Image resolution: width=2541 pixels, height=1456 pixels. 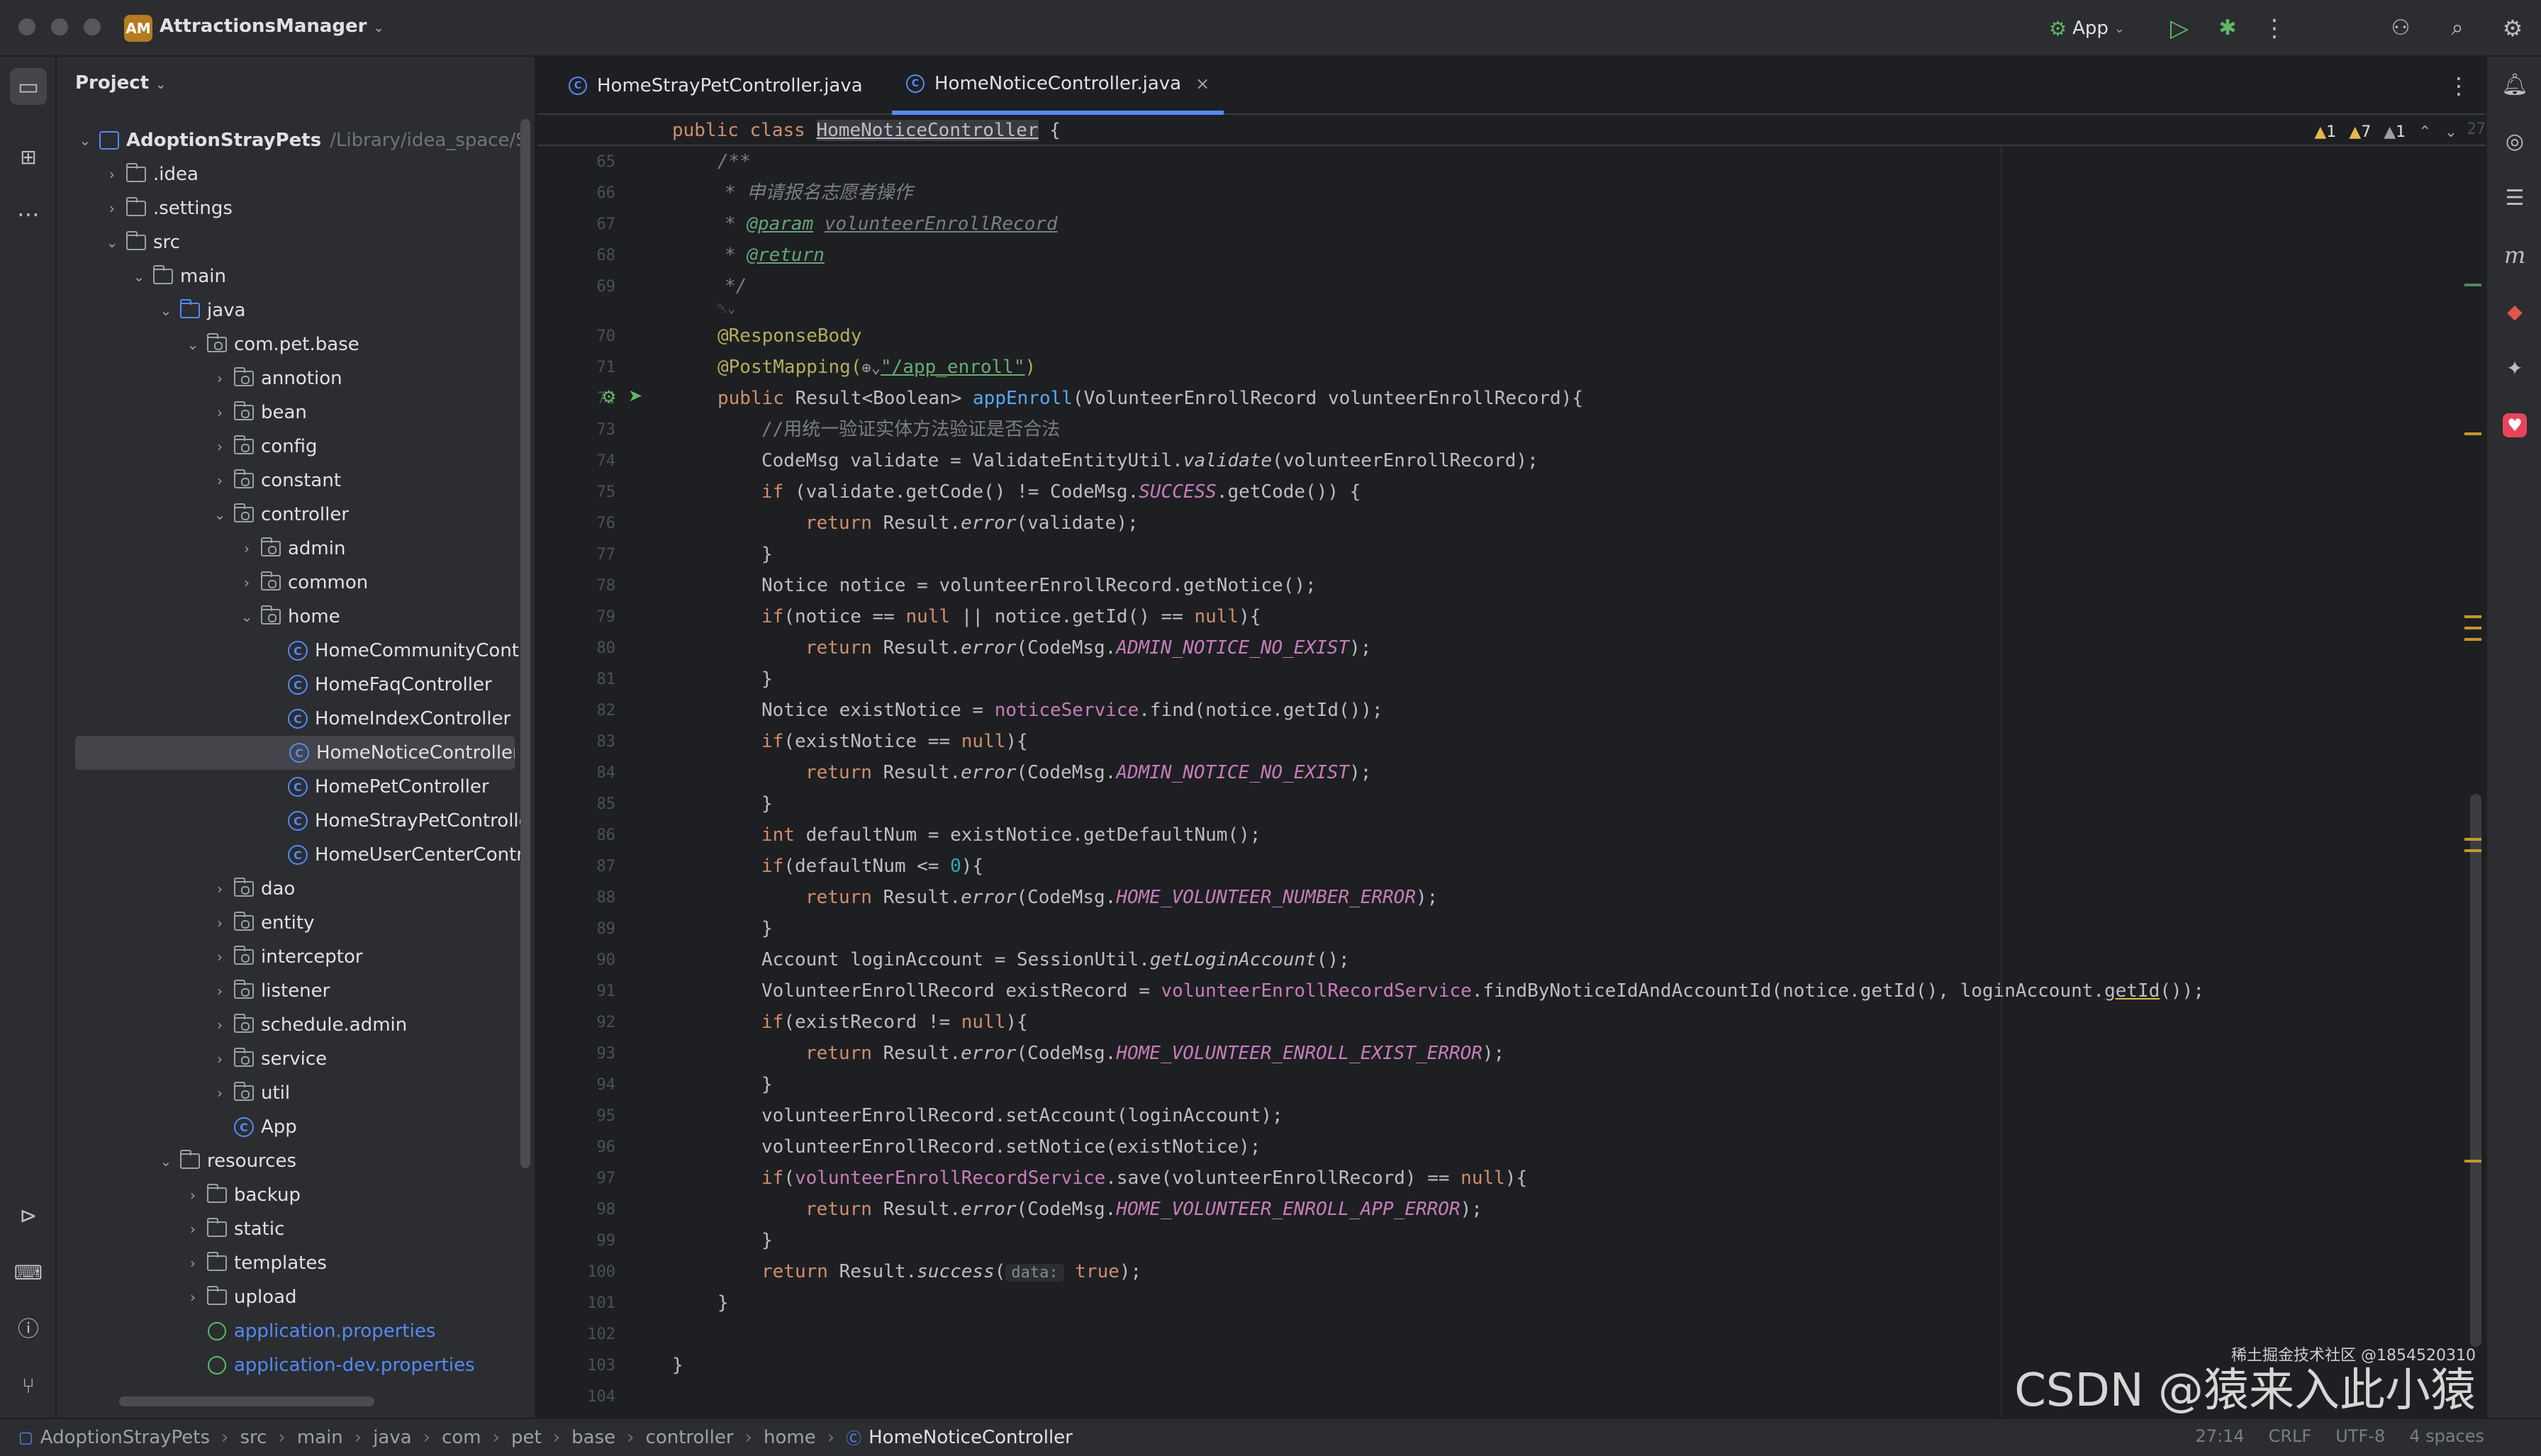 I want to click on maximize-window-button, so click(x=93, y=27).